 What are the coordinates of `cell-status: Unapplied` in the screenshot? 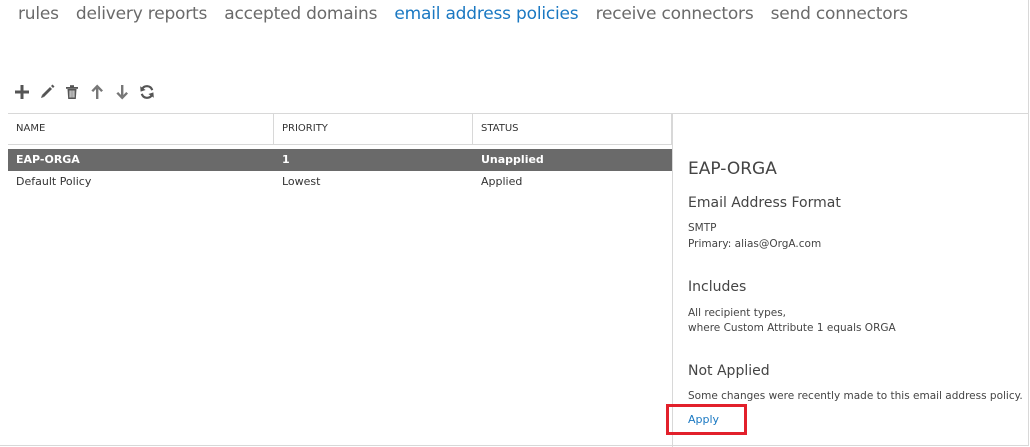 It's located at (512, 159).